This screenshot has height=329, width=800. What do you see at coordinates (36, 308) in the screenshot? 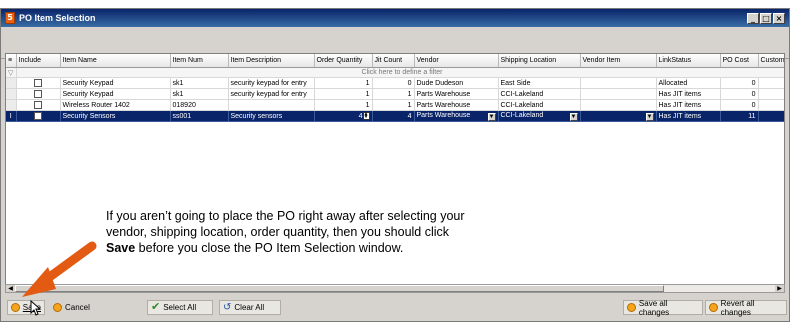
I see `mouse-cursor-icon` at bounding box center [36, 308].